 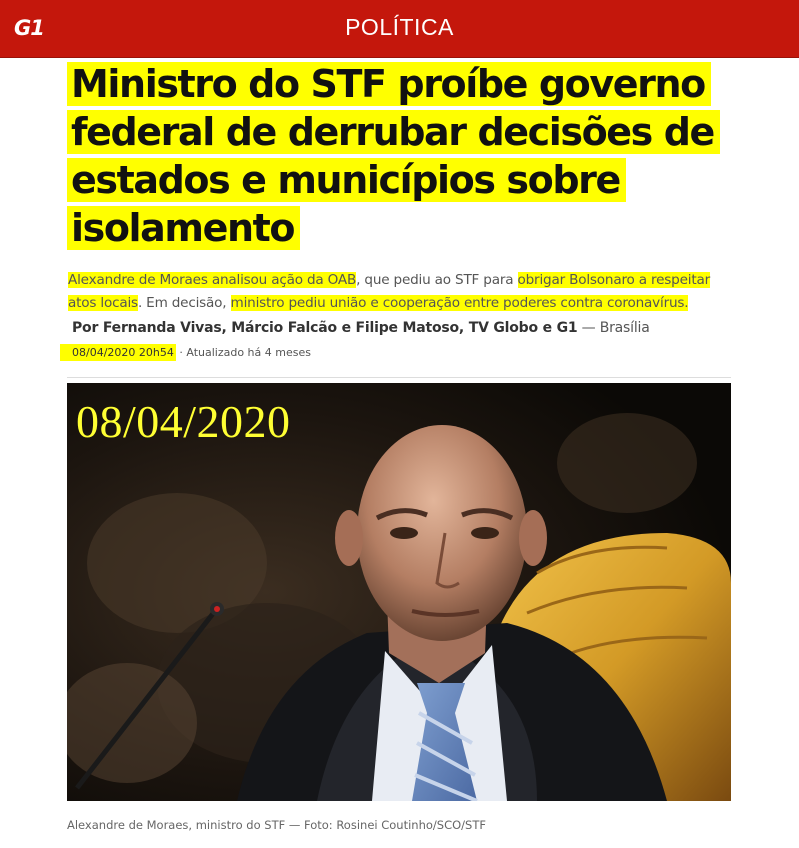 I want to click on subtitle-text-1: , que pediu ao STF para, so click(x=437, y=280).